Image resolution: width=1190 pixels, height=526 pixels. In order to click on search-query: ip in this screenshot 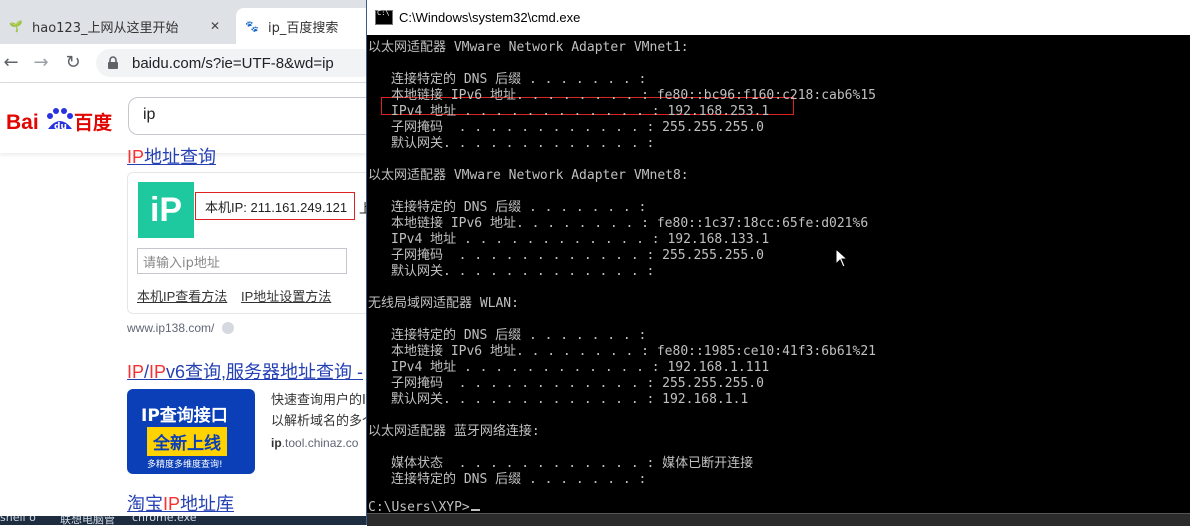, I will do `click(149, 114)`.